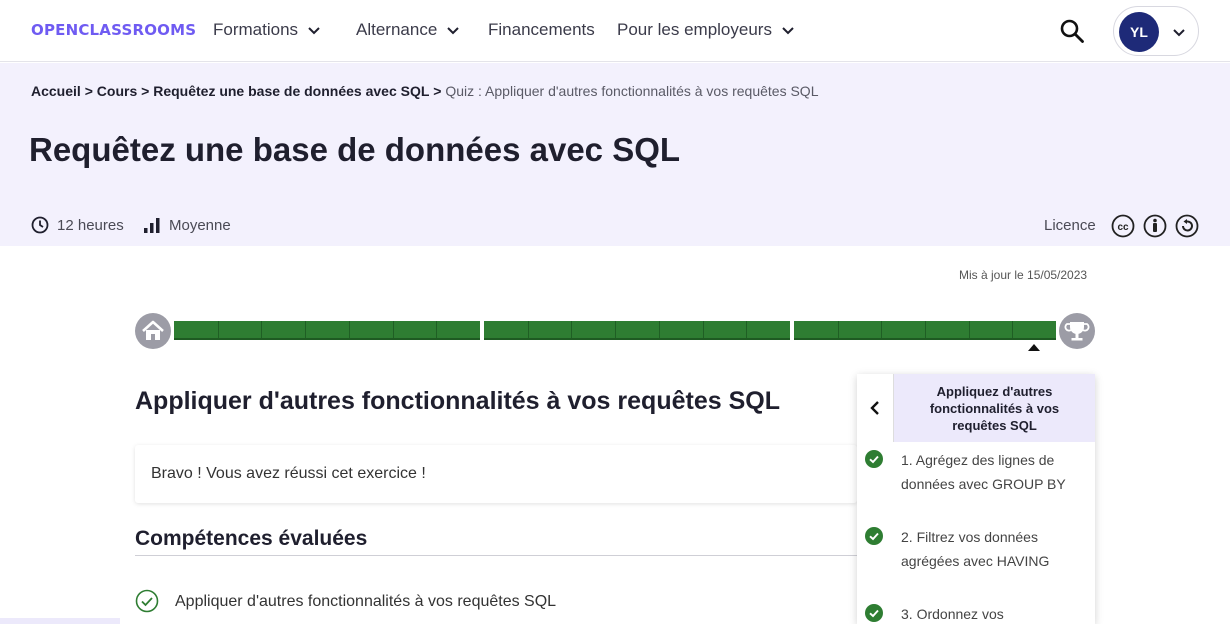 The height and width of the screenshot is (624, 1230). Describe the element at coordinates (397, 29) in the screenshot. I see `nav-label: Alternance` at that location.